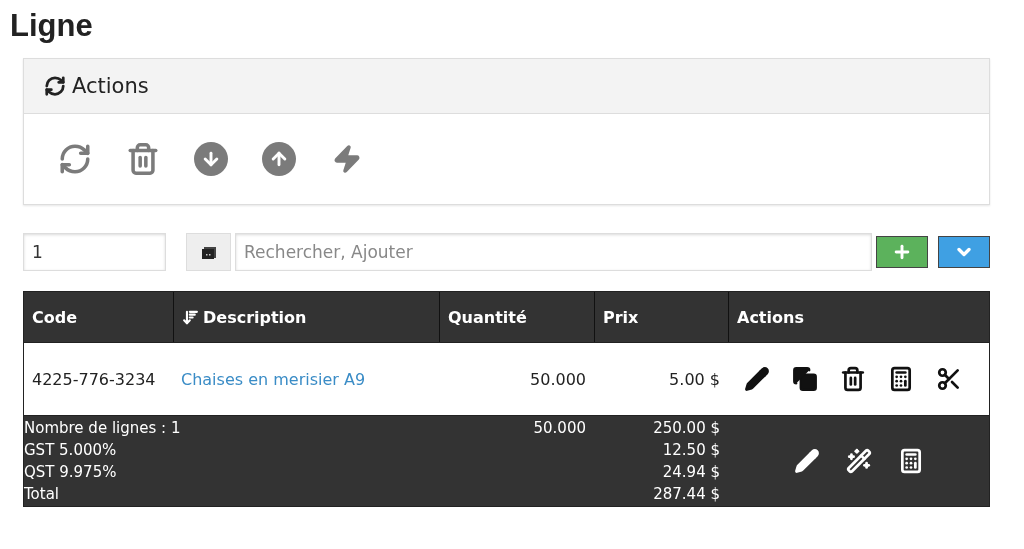 The width and height of the screenshot is (1024, 549). I want to click on column-header: Description, so click(255, 317).